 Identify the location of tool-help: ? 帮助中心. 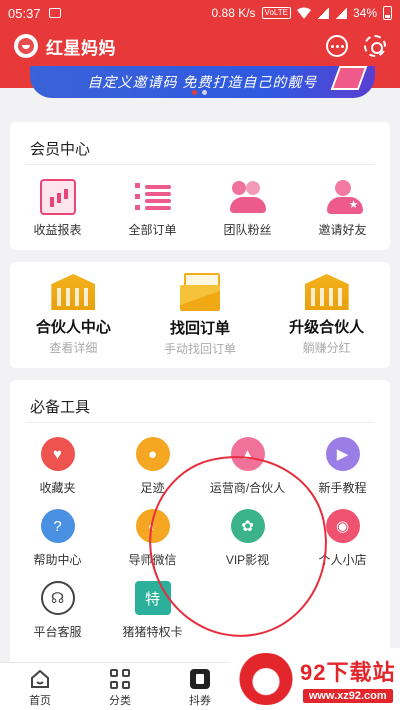
(57, 545).